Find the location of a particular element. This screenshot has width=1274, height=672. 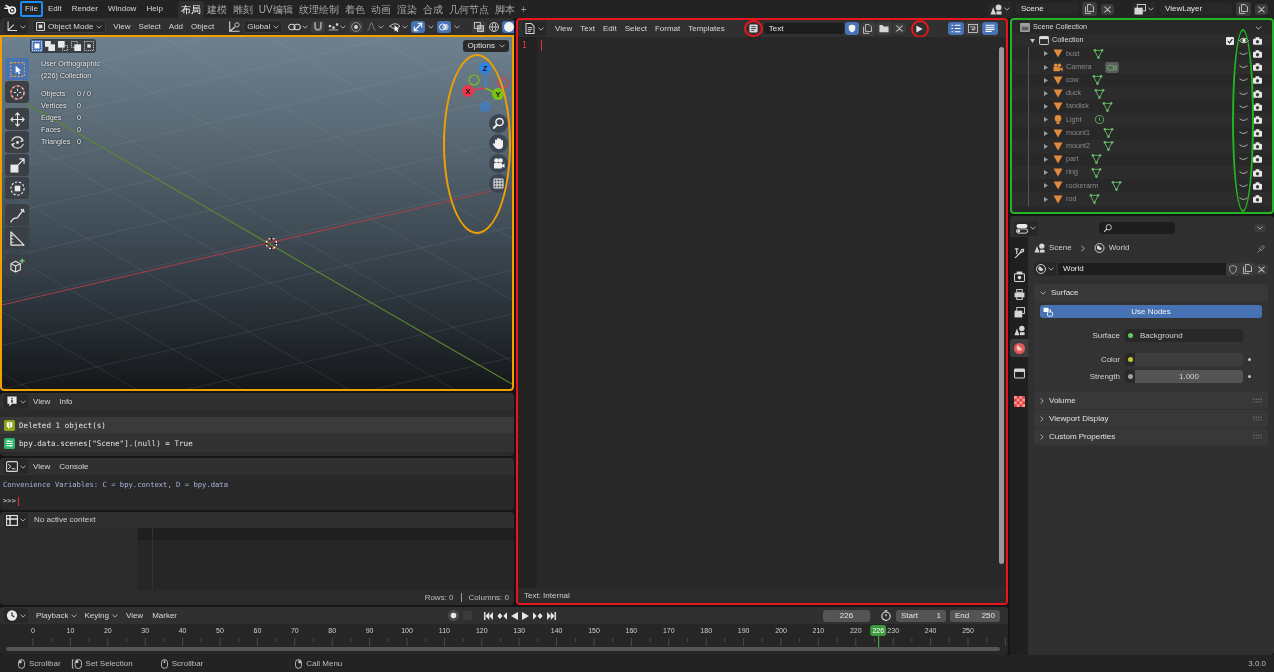

play-icon is located at coordinates (525, 615).